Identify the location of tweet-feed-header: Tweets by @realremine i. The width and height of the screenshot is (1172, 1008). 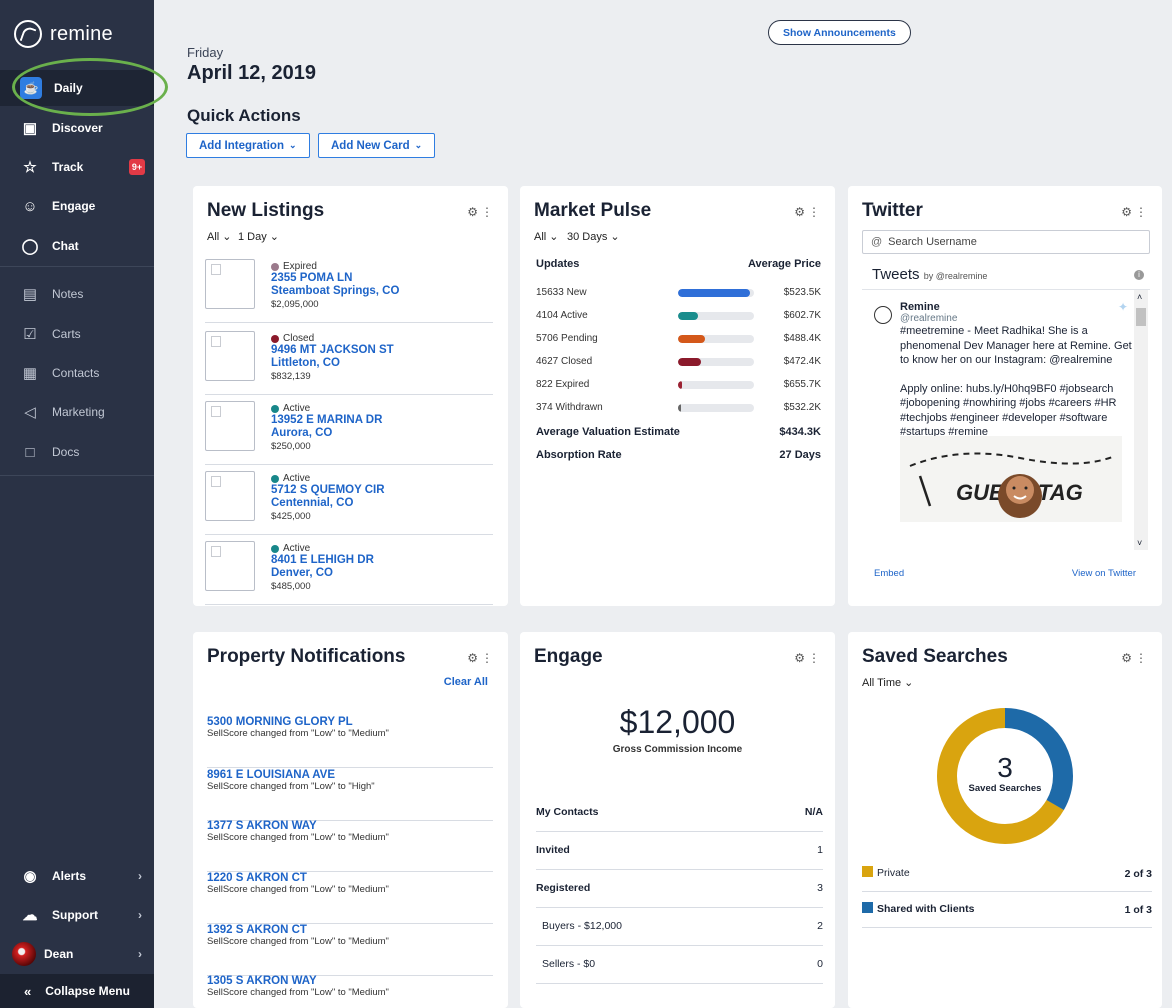
(1006, 275).